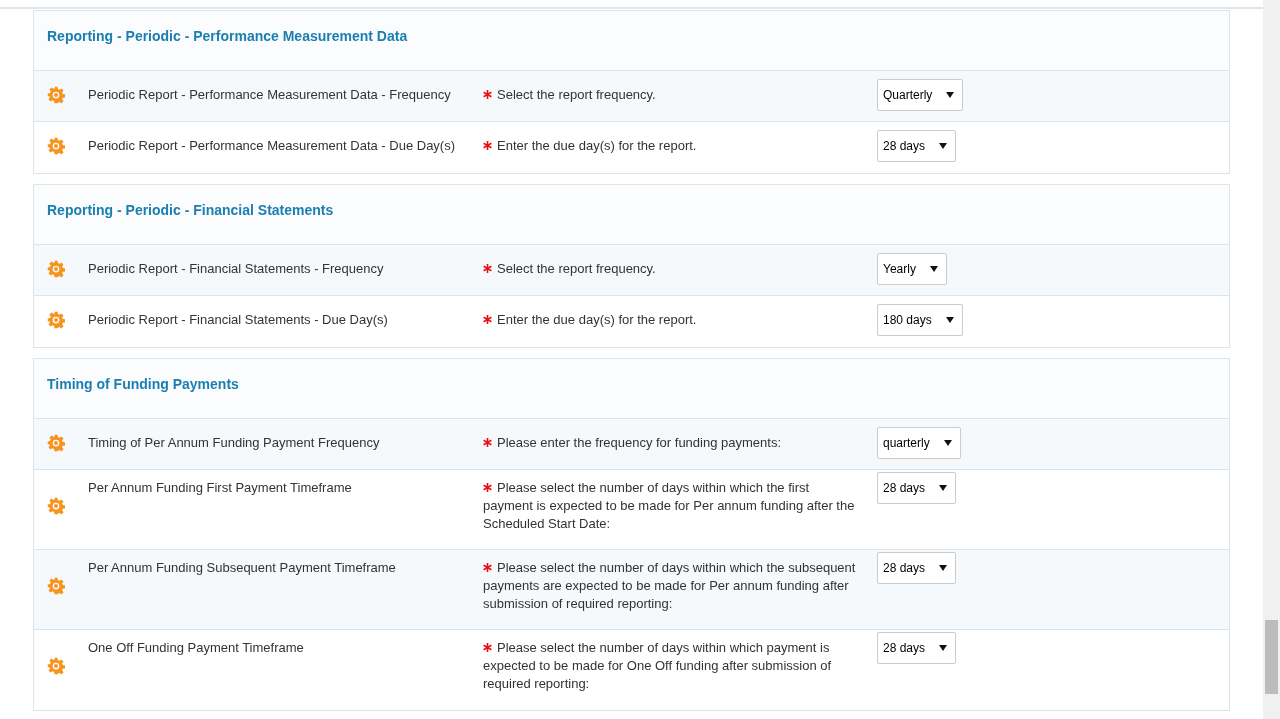 The width and height of the screenshot is (1280, 719). What do you see at coordinates (234, 443) in the screenshot?
I see `setting-label: Timing of Per Annum Funding Payment Frequency` at bounding box center [234, 443].